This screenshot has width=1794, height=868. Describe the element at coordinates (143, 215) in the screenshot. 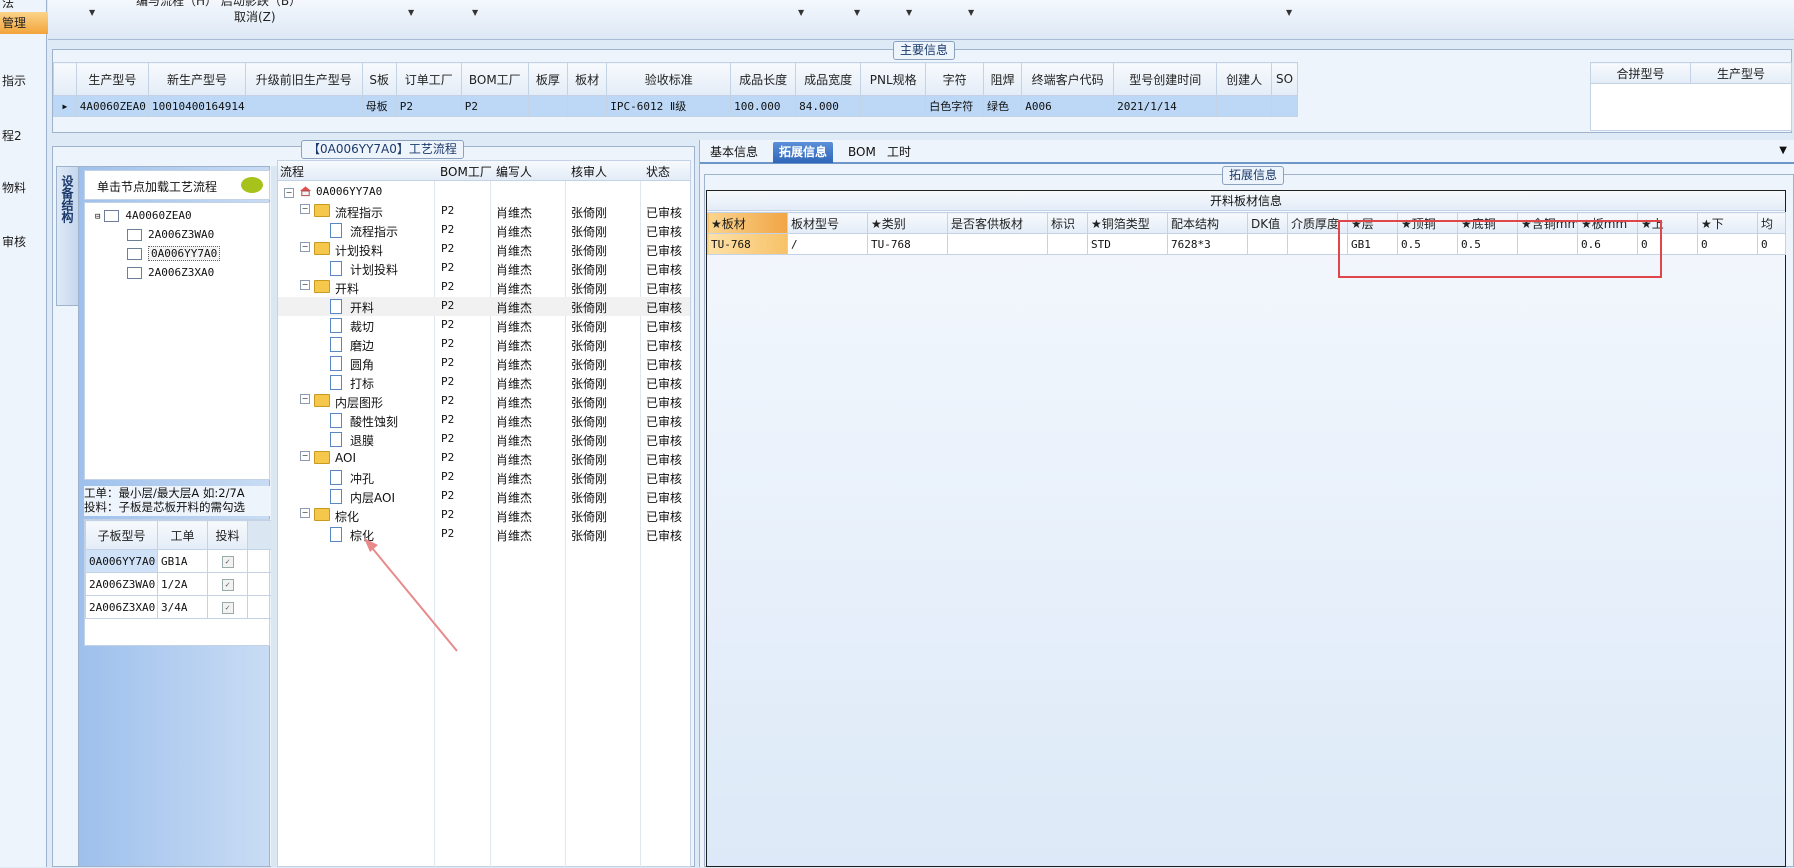

I see `tree-node: ⊟ 4A0060ZEA0` at that location.